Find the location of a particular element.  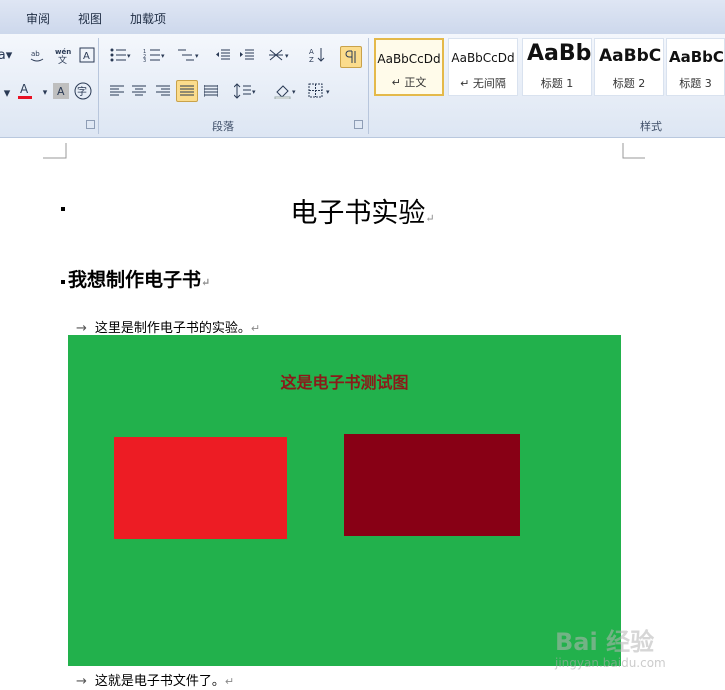

styles-group-label: 样式 is located at coordinates (651, 126).